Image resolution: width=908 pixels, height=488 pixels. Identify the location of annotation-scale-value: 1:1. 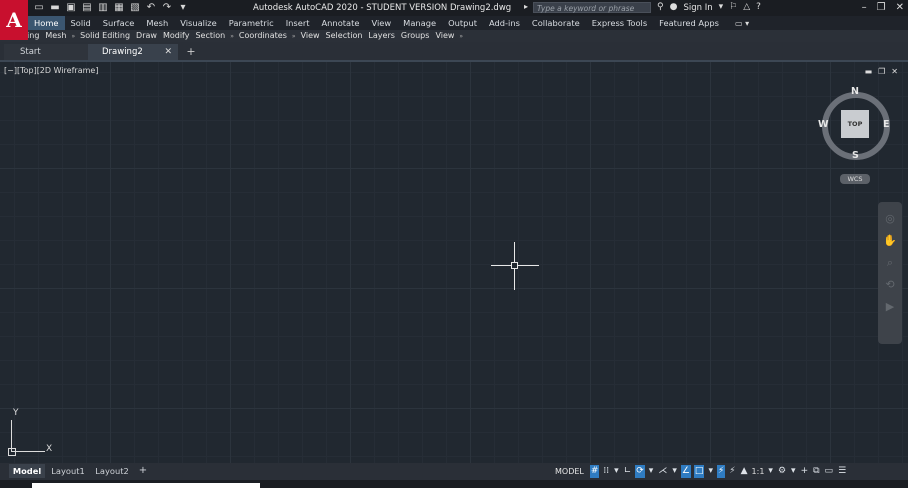
(758, 471).